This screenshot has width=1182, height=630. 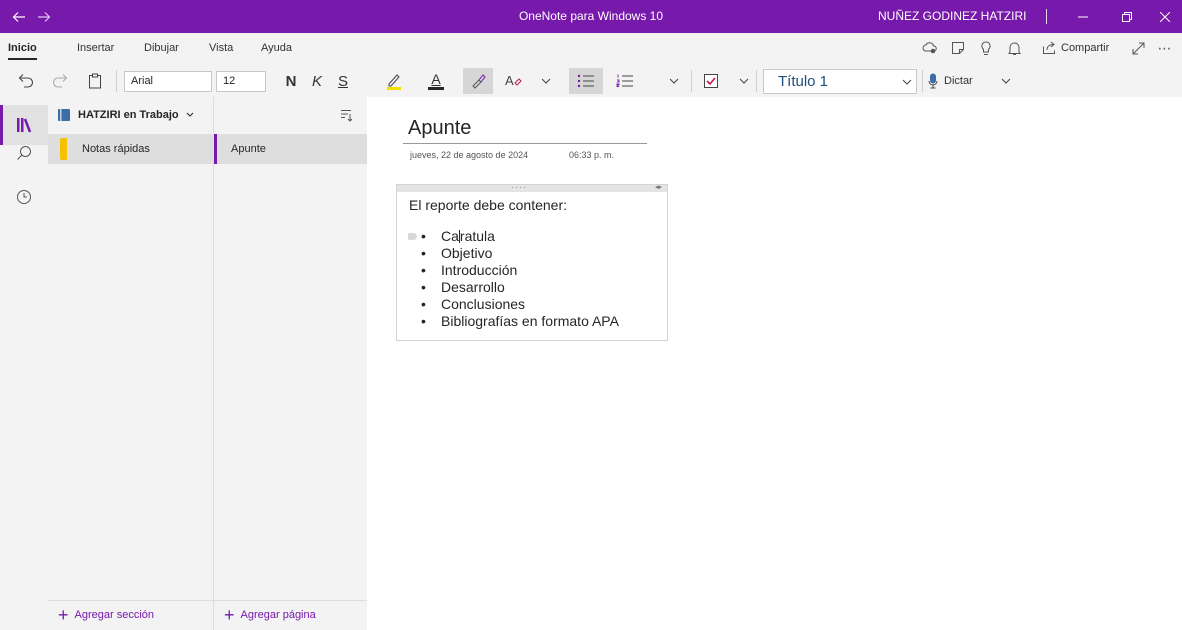 I want to click on list-item: Objetivo, so click(x=514, y=253).